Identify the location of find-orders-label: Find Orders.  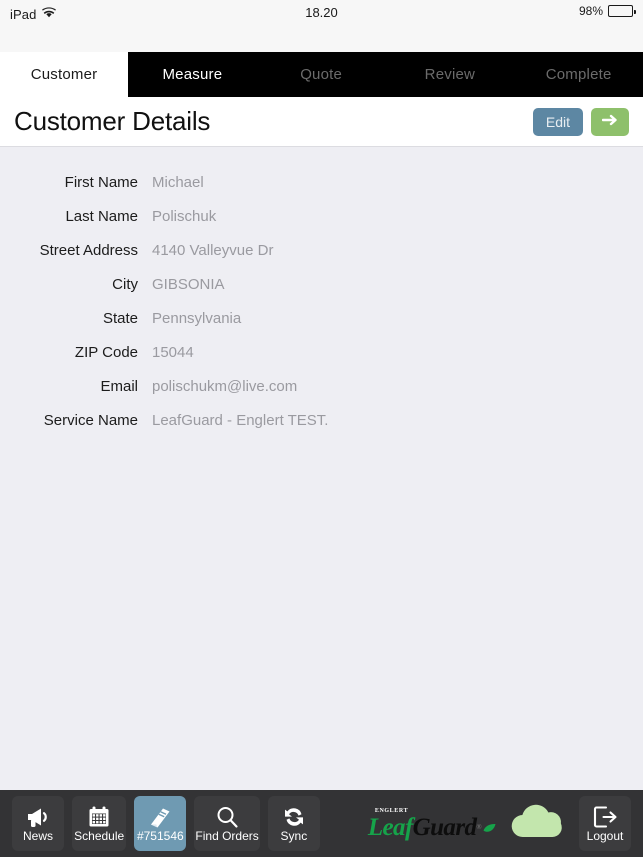
(227, 835).